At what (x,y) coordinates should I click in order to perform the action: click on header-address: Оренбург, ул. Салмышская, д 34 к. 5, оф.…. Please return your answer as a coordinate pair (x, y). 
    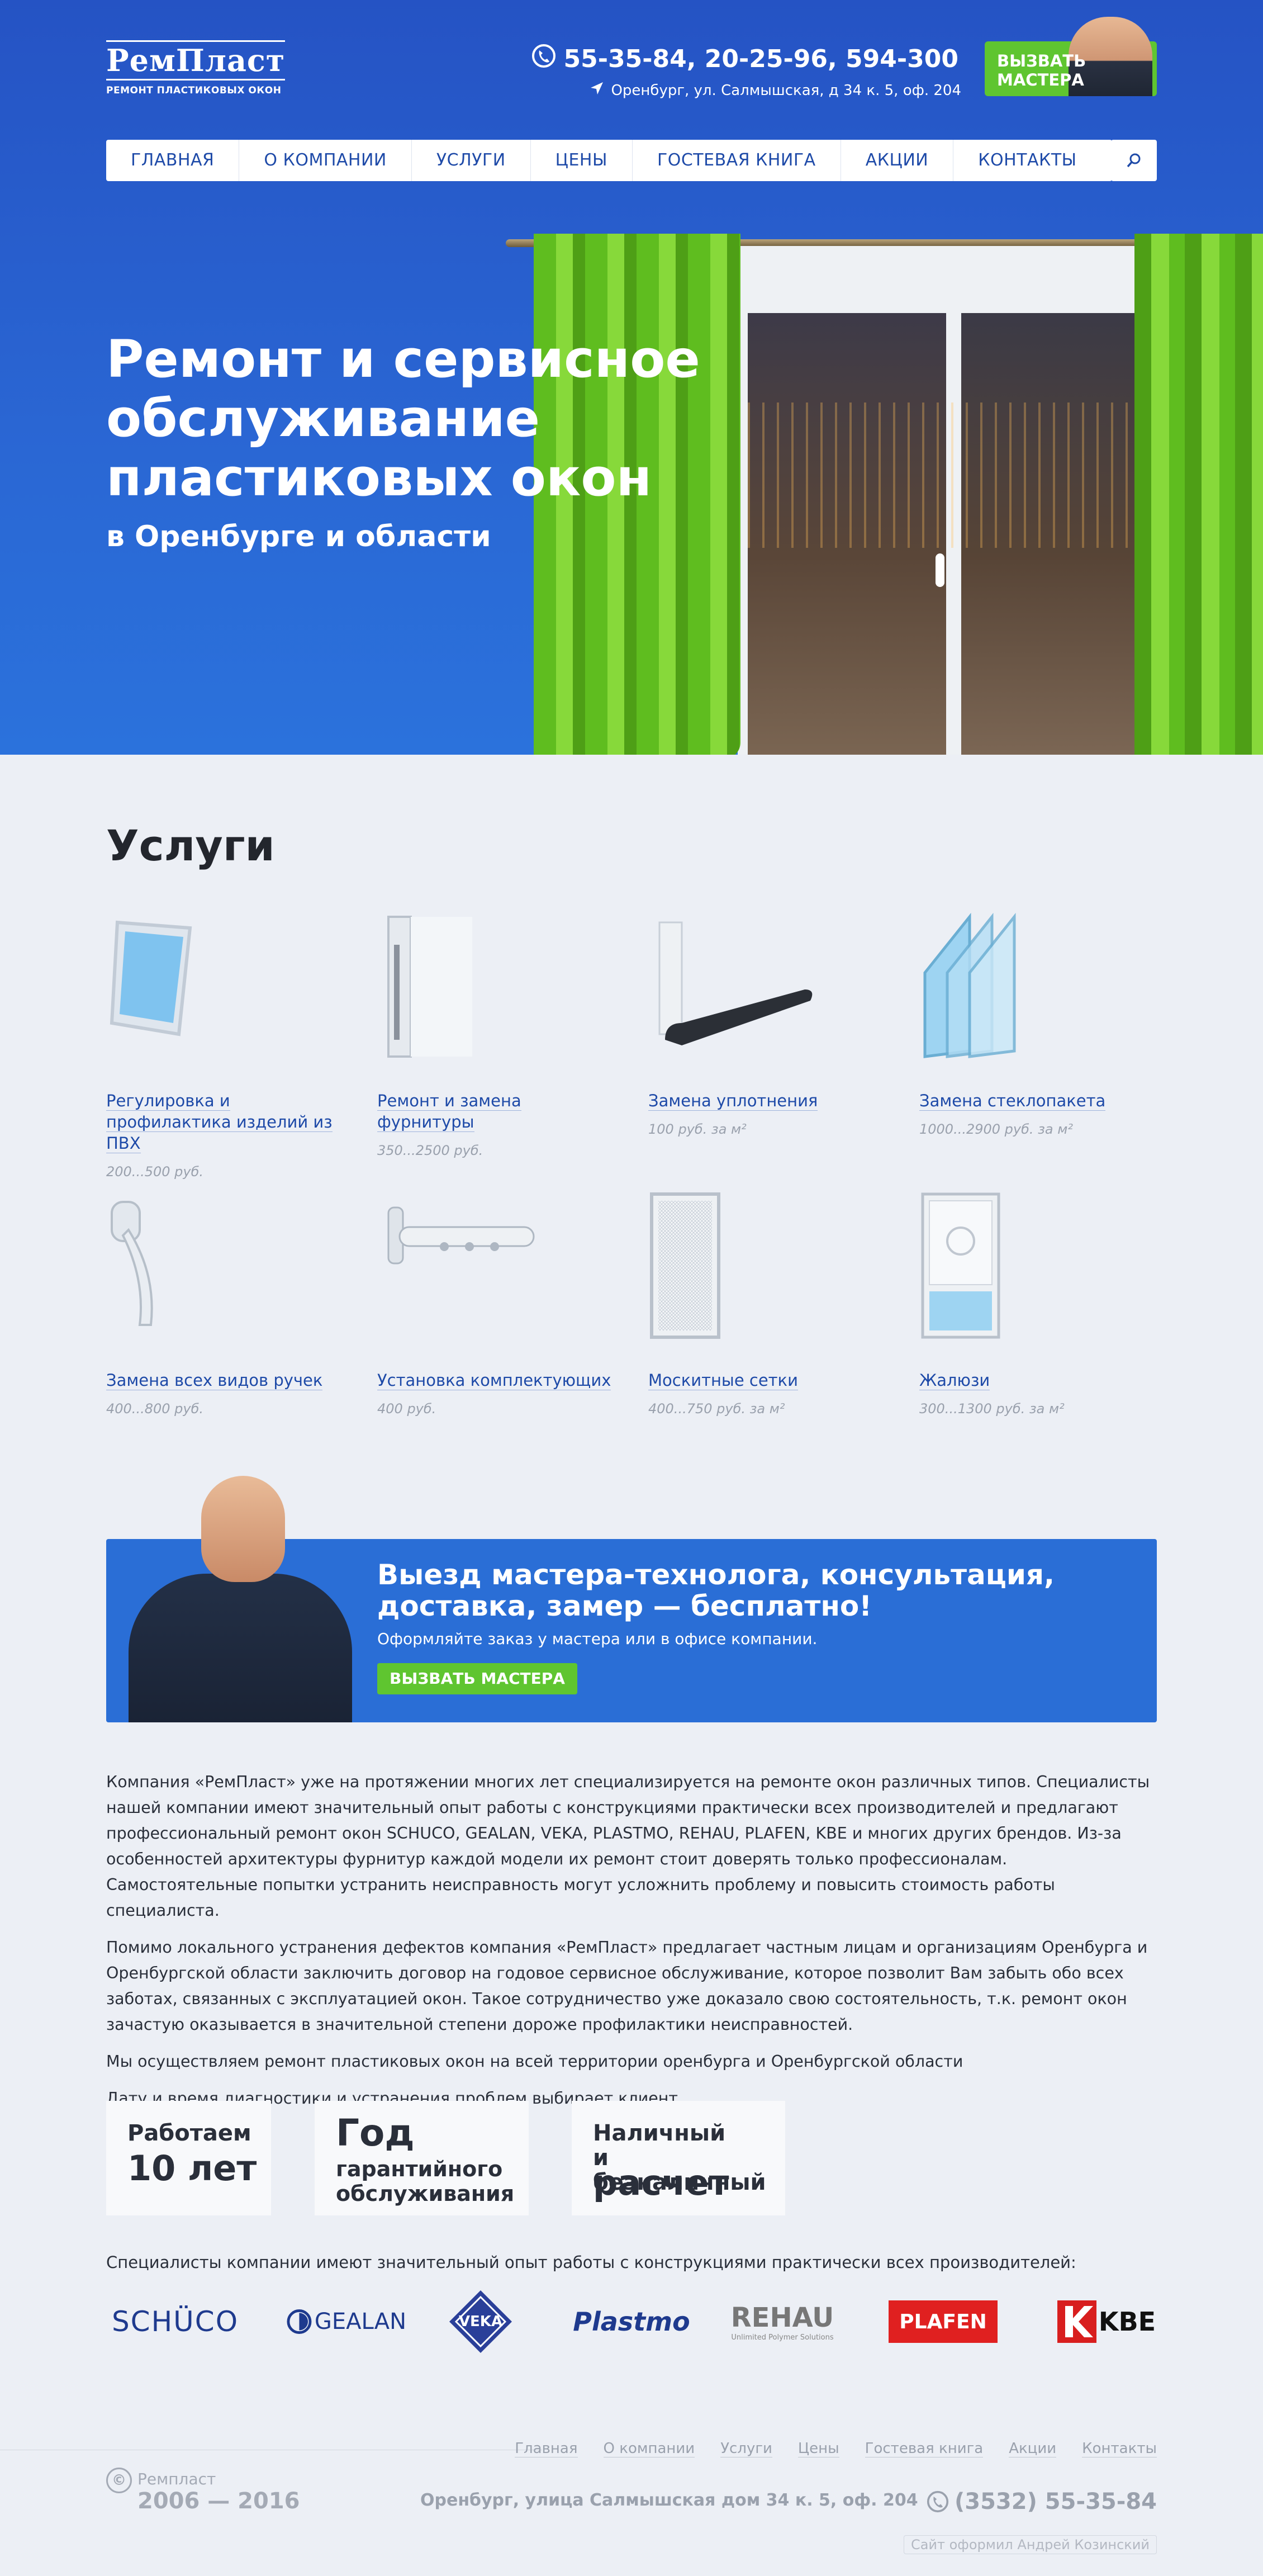
    Looking at the image, I should click on (775, 90).